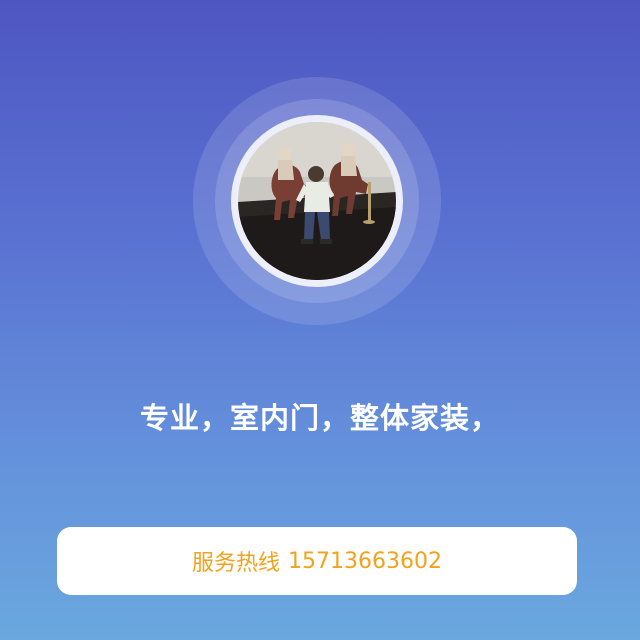 The image size is (640, 640). I want to click on avatar, so click(317, 201).